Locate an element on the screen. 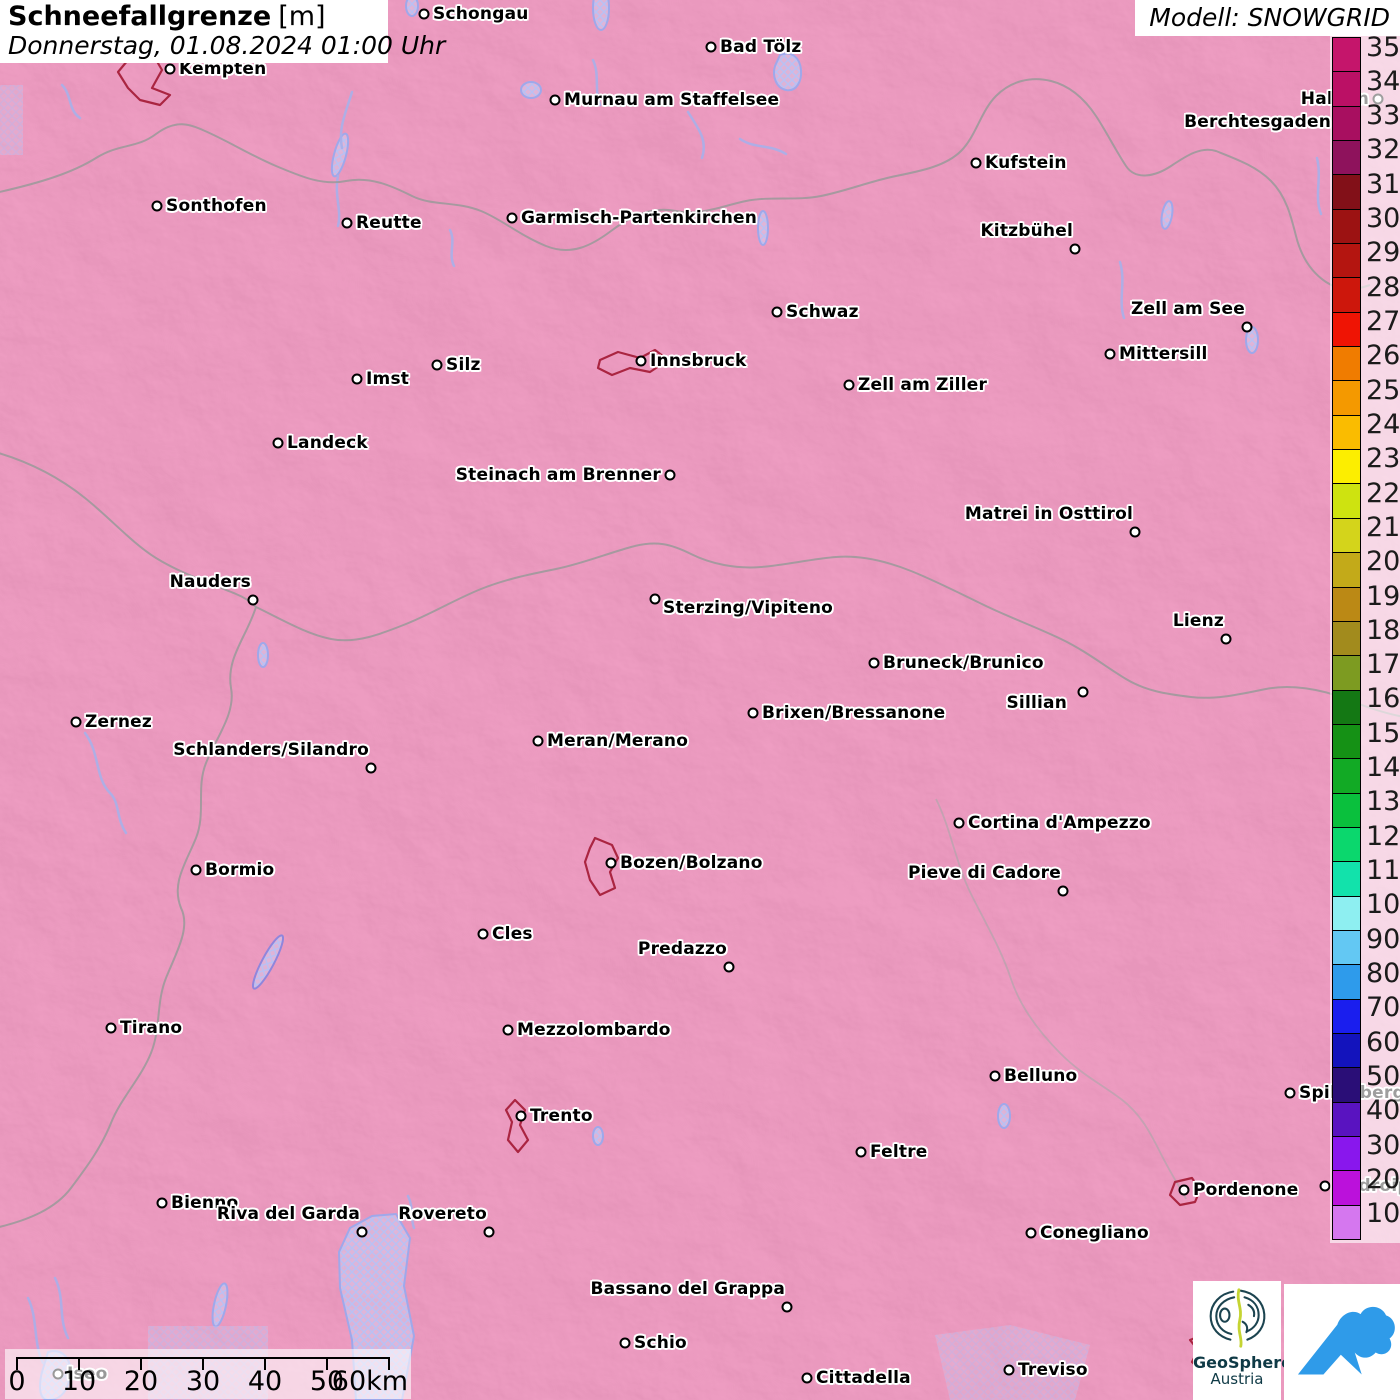 The width and height of the screenshot is (1400, 1400). city-label-sterzing-vipiteno: Sterzing/Vipiteno is located at coordinates (748, 608).